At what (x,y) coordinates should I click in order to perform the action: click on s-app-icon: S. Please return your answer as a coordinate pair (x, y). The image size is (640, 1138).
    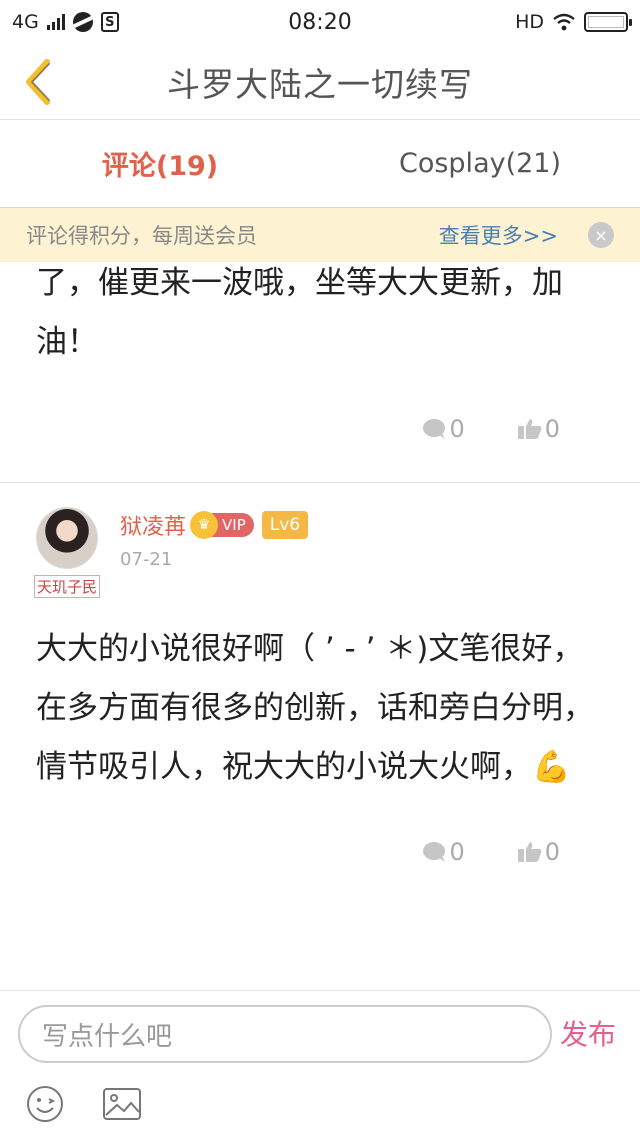
    Looking at the image, I should click on (109, 22).